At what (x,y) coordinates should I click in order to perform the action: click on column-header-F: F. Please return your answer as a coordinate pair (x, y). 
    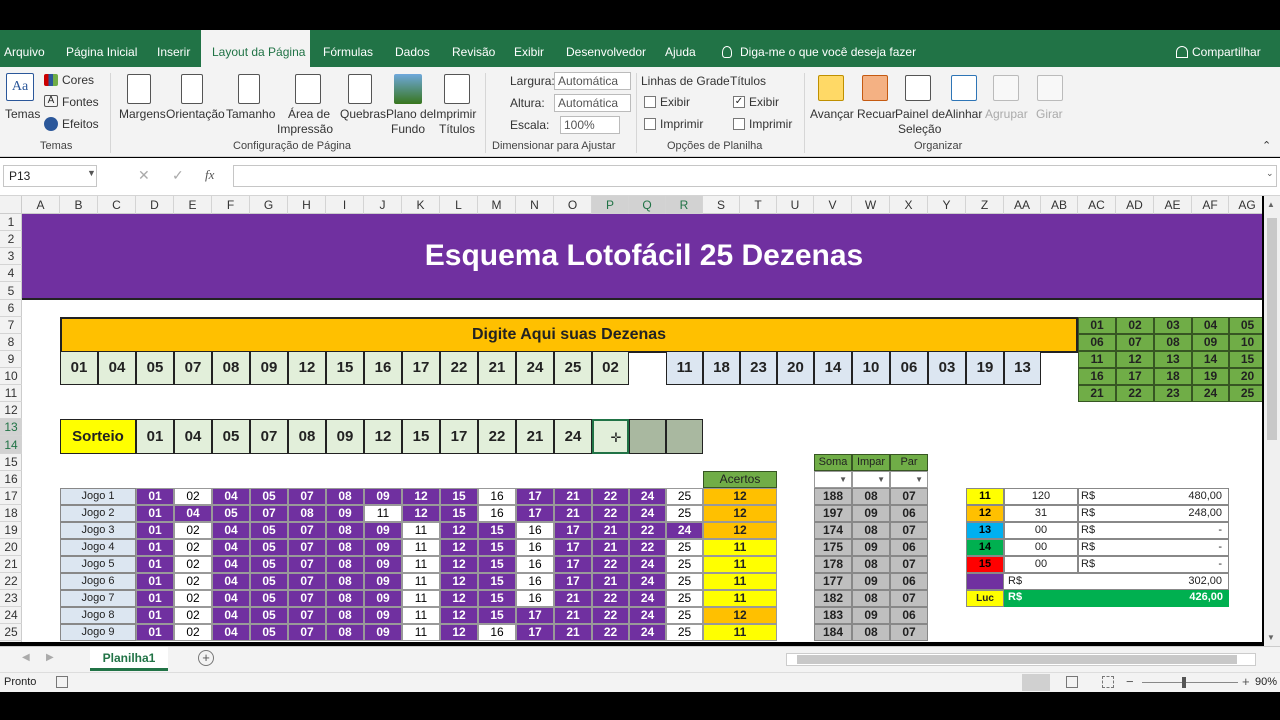
    Looking at the image, I should click on (231, 205).